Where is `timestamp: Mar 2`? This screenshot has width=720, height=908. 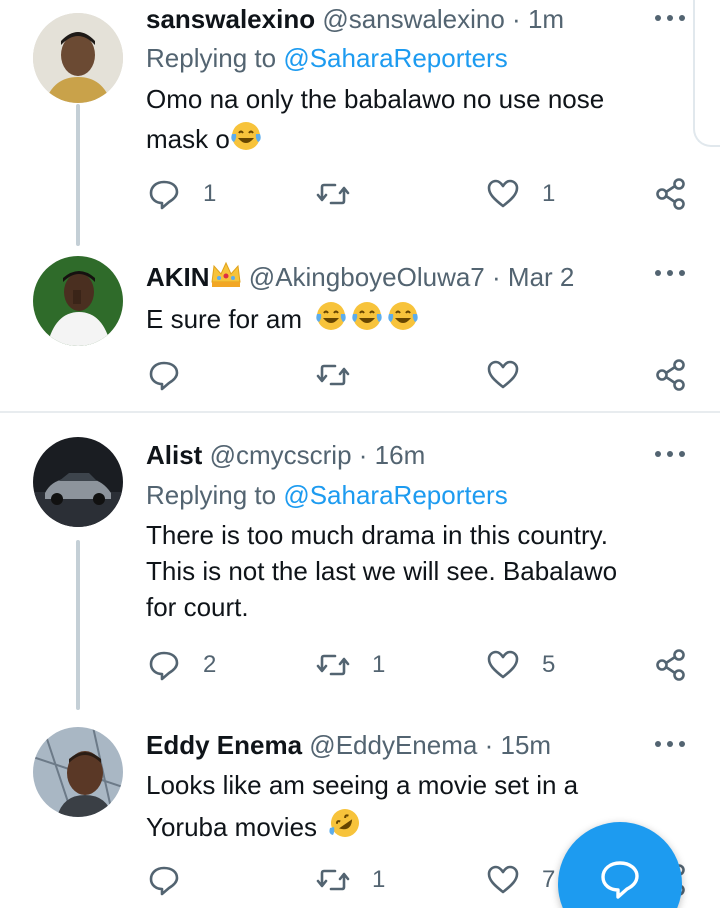
timestamp: Mar 2 is located at coordinates (541, 277).